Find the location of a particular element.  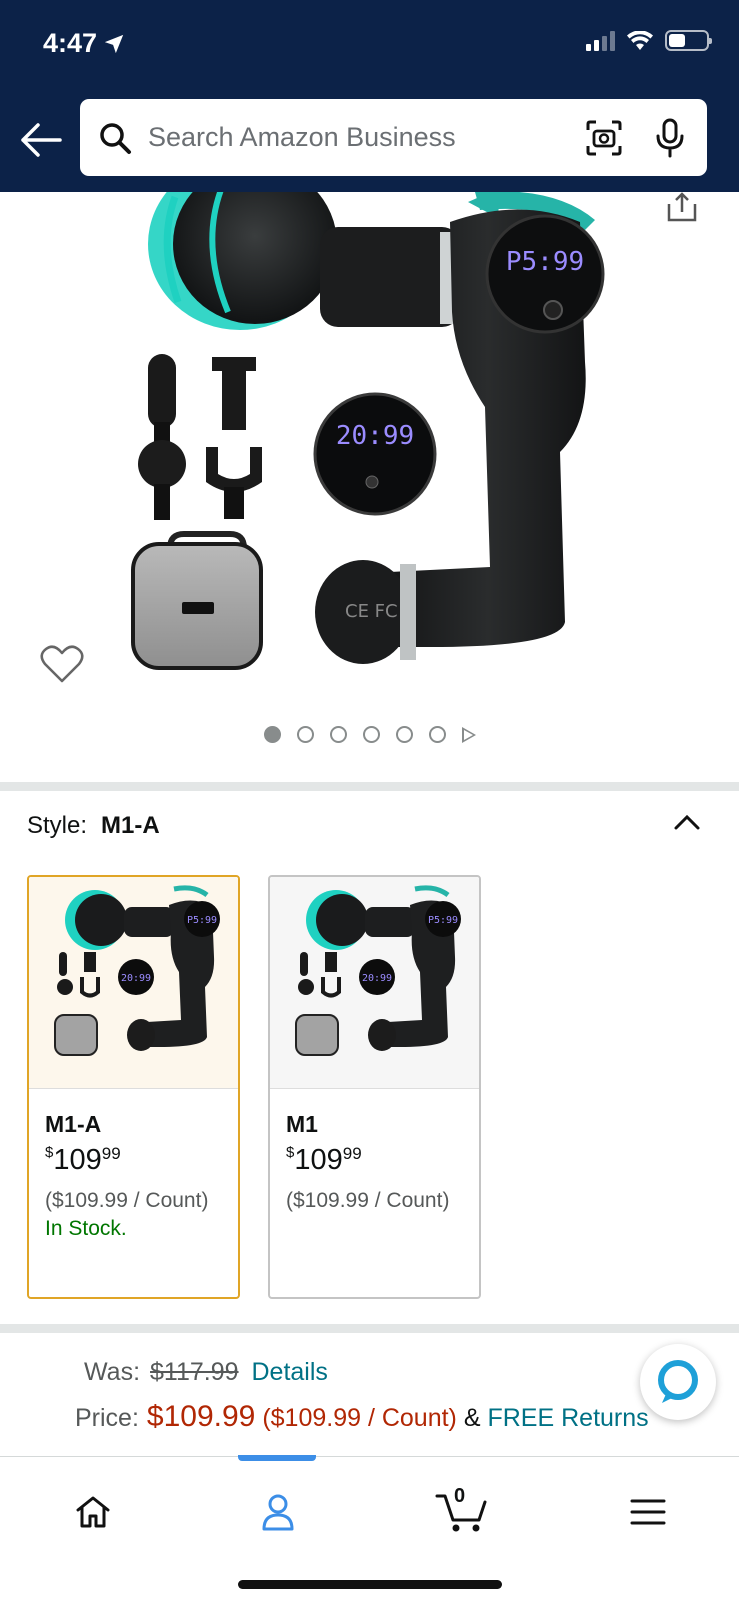

ampersand: & is located at coordinates (472, 1418).